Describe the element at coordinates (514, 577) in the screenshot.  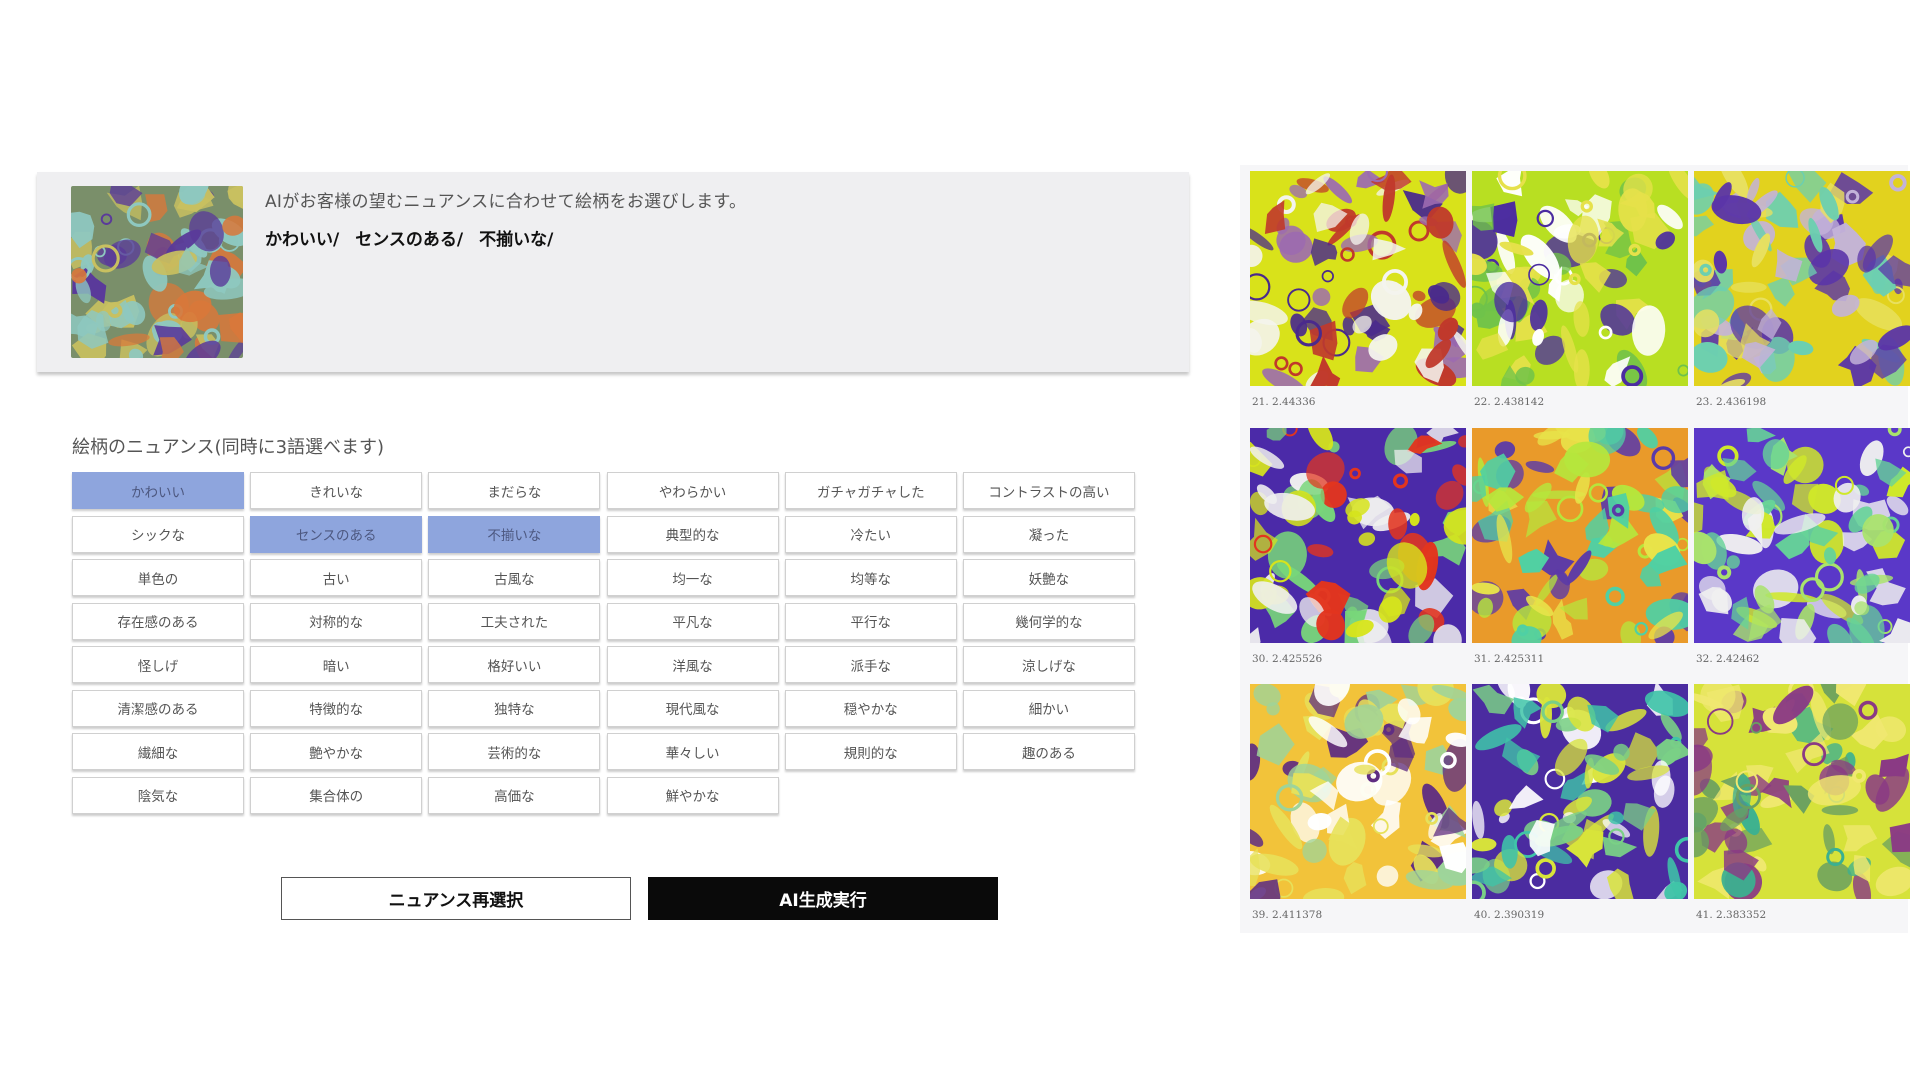
I see `nuance-option-button: 古風な` at that location.